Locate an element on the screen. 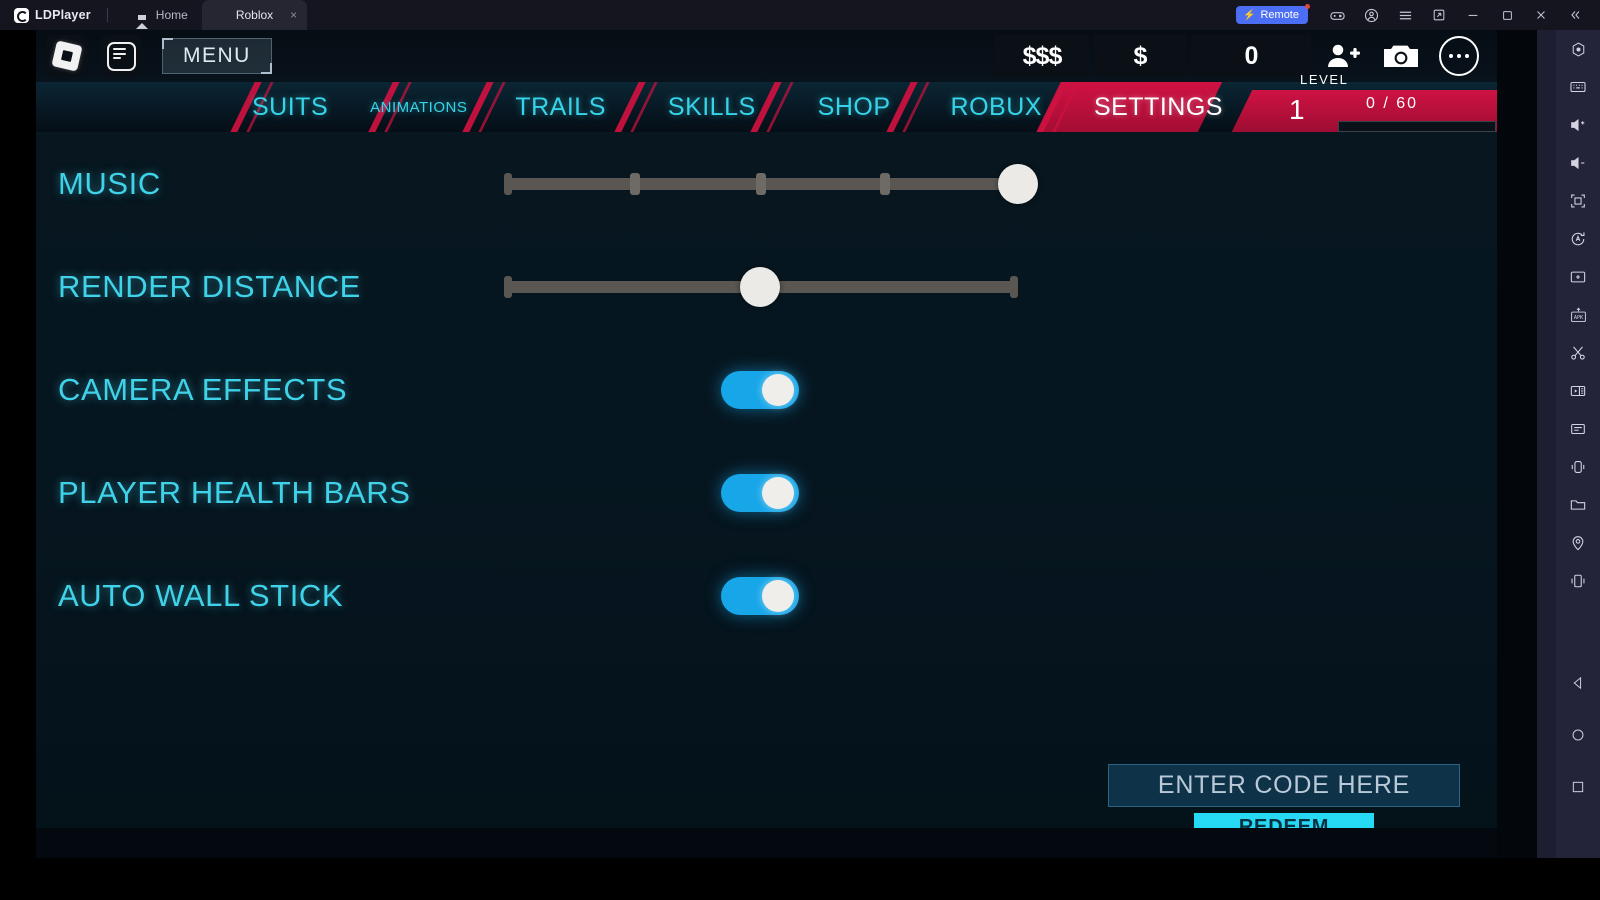 Image resolution: width=1600 pixels, height=900 pixels. code-redeem-section: ENTER CODE HERE REDEEM is located at coordinates (1284, 796).